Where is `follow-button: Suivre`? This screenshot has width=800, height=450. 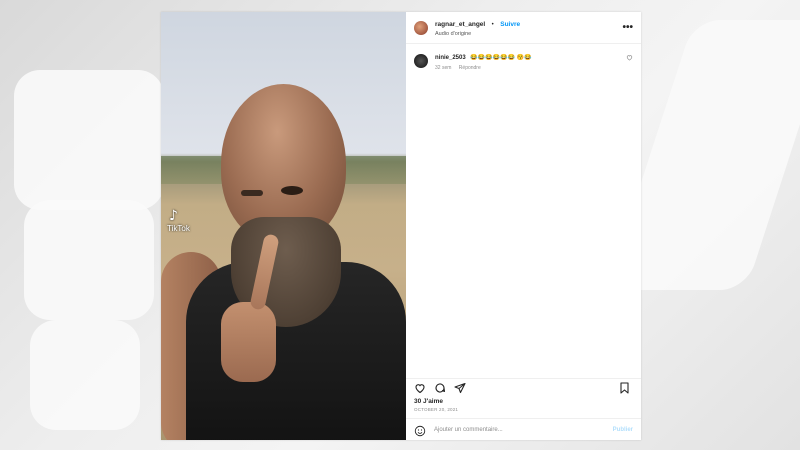
follow-button: Suivre is located at coordinates (510, 24).